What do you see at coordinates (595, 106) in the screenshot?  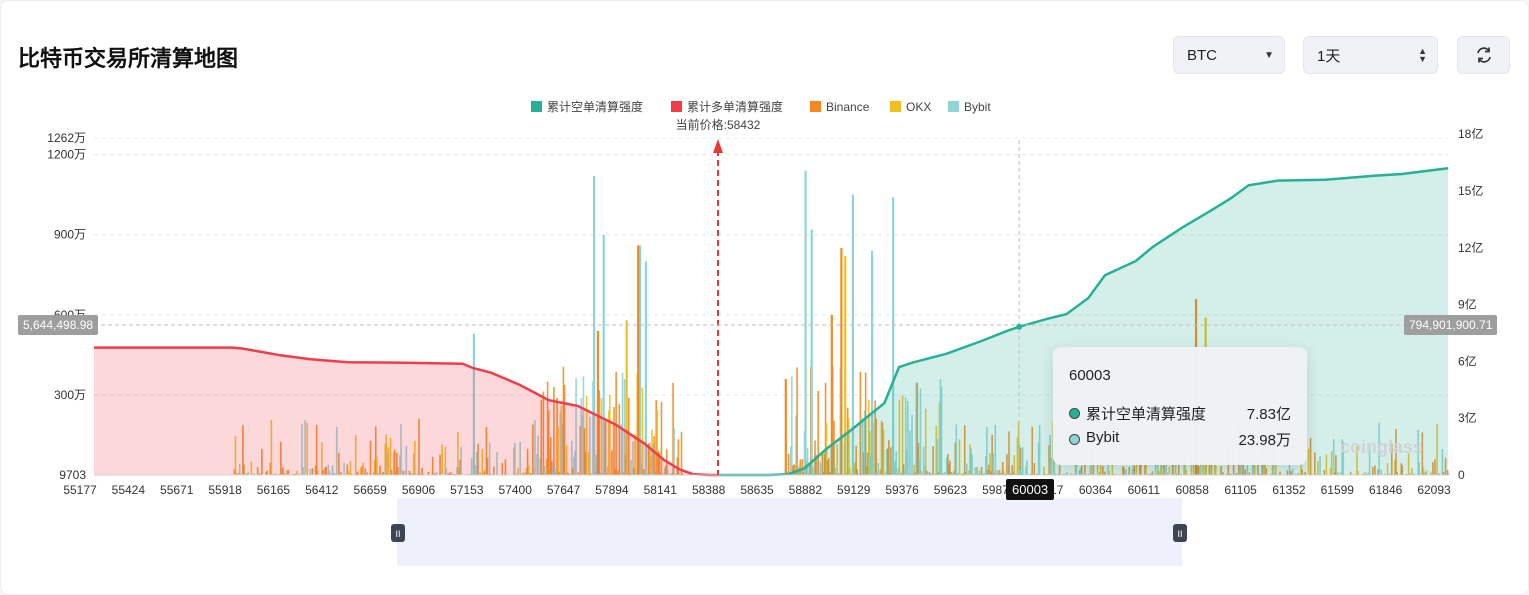 I see `legend-label: 累计空单清算强度` at bounding box center [595, 106].